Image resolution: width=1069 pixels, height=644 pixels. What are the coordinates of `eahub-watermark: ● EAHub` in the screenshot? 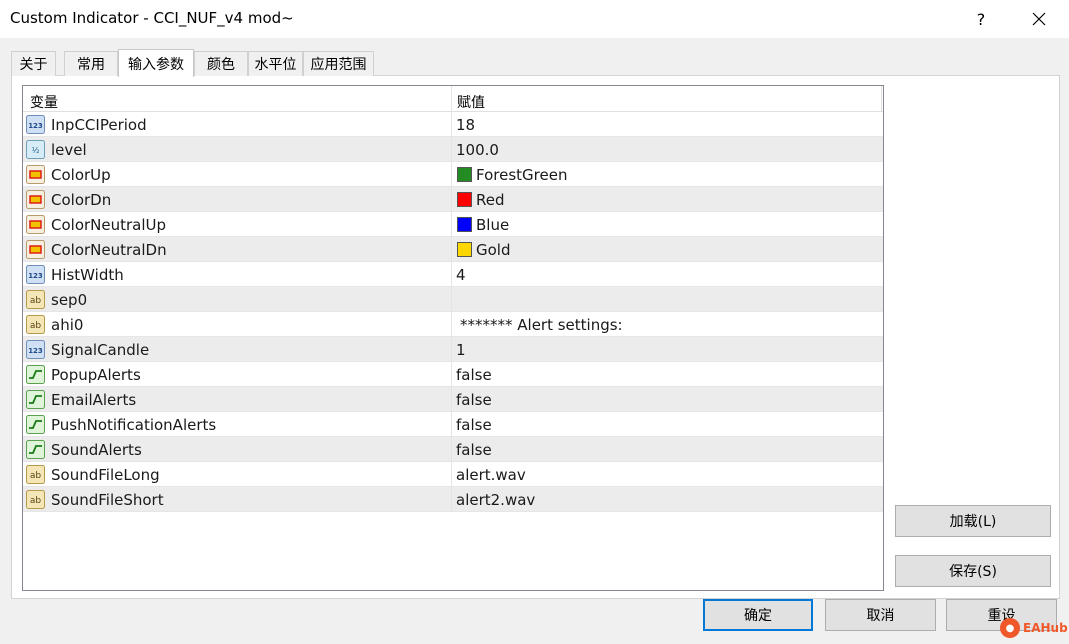 It's located at (1034, 628).